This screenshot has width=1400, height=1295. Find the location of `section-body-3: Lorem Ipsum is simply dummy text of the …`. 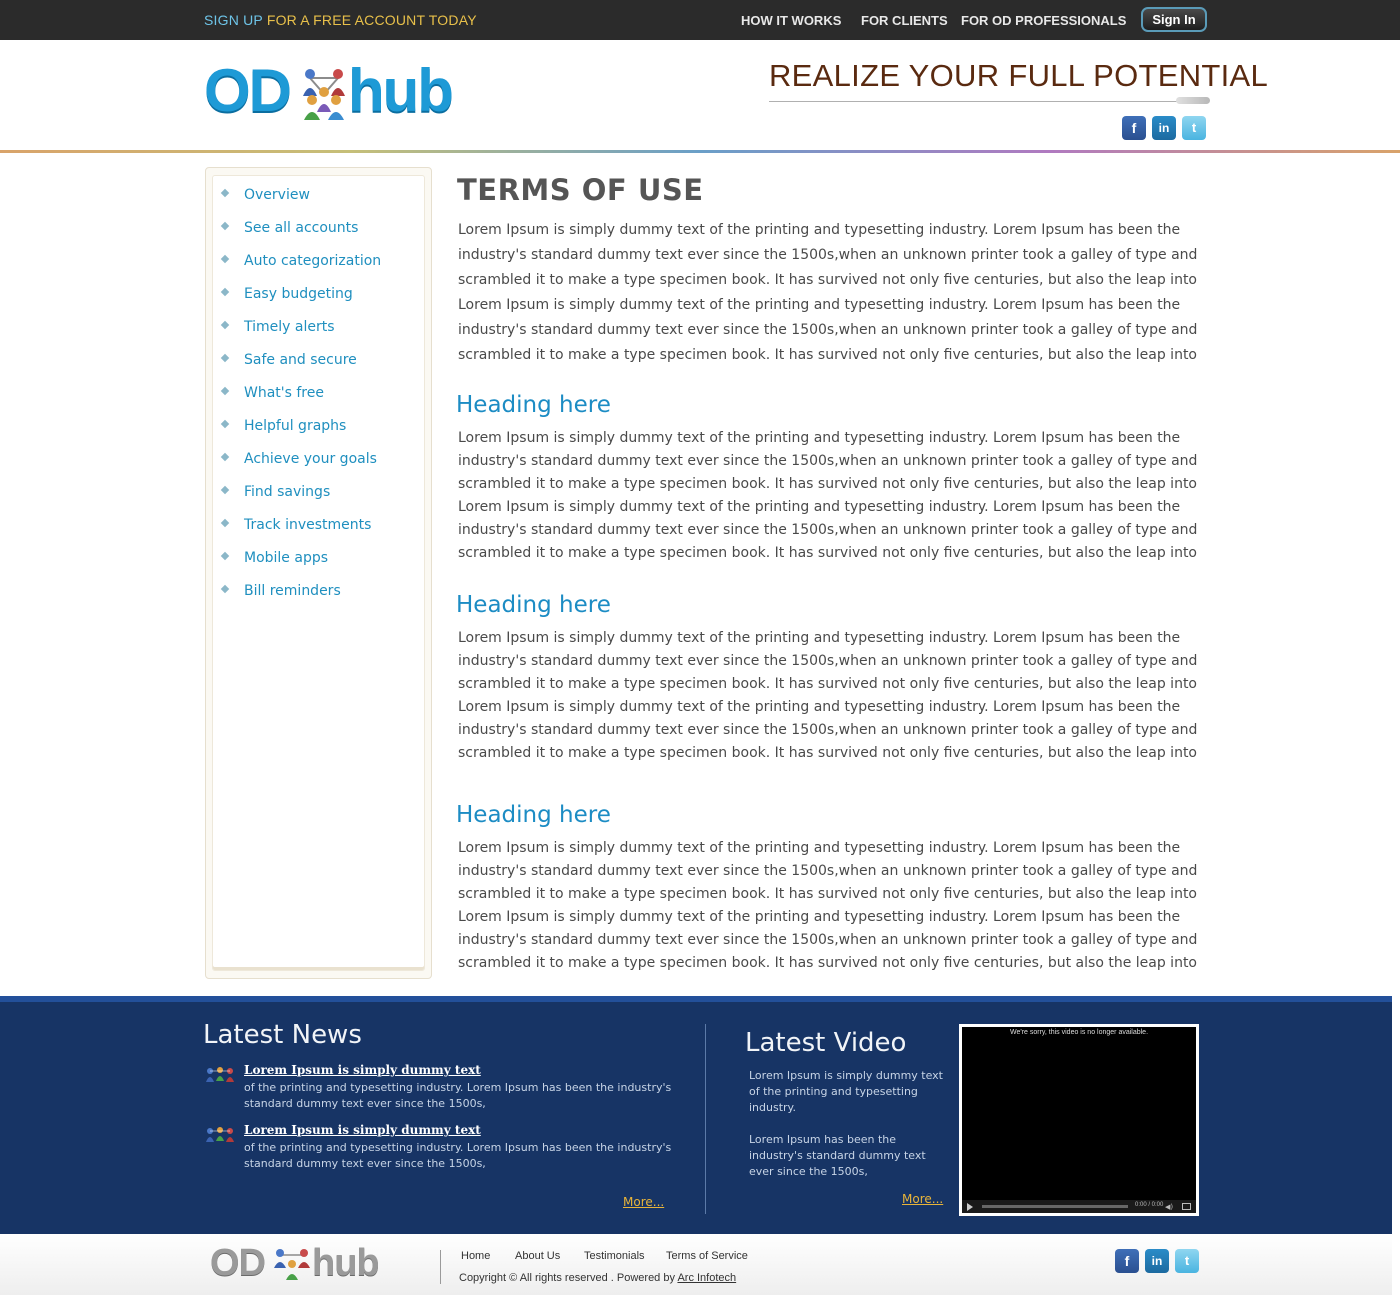

section-body-3: Lorem Ipsum is simply dummy text of the … is located at coordinates (828, 905).